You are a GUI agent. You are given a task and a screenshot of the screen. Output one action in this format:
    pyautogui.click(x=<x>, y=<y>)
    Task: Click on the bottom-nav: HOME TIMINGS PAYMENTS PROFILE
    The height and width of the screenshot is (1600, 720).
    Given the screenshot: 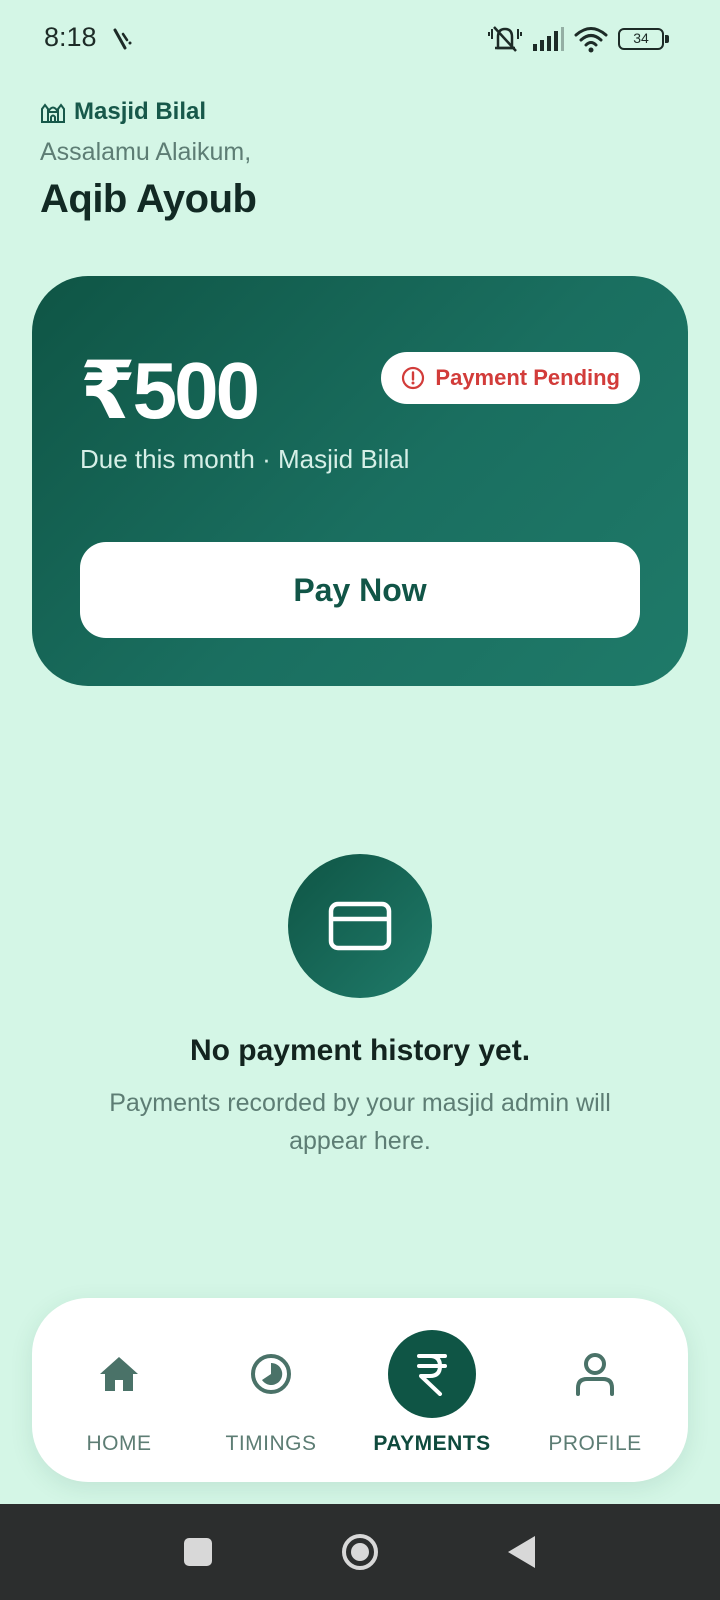 What is the action you would take?
    pyautogui.click(x=360, y=1390)
    